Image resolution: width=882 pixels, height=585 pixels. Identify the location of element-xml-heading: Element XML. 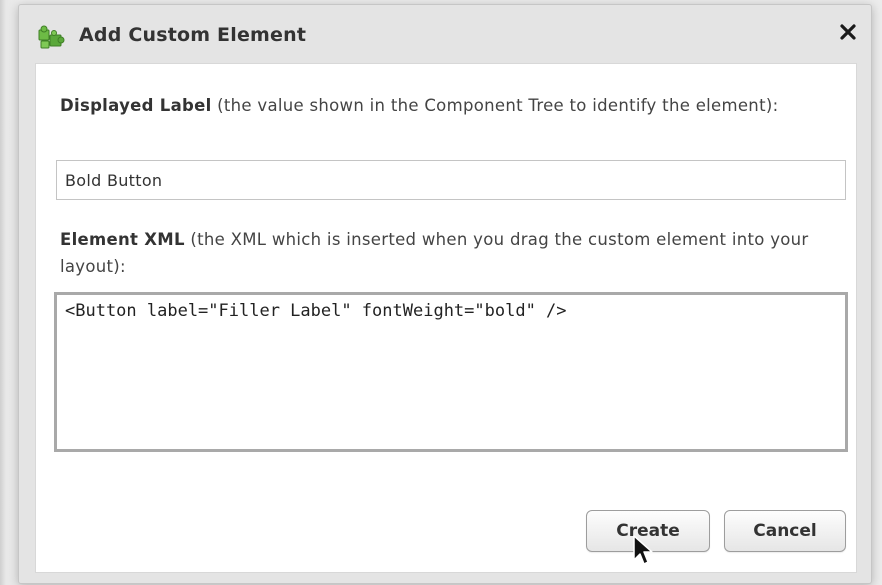
(122, 239).